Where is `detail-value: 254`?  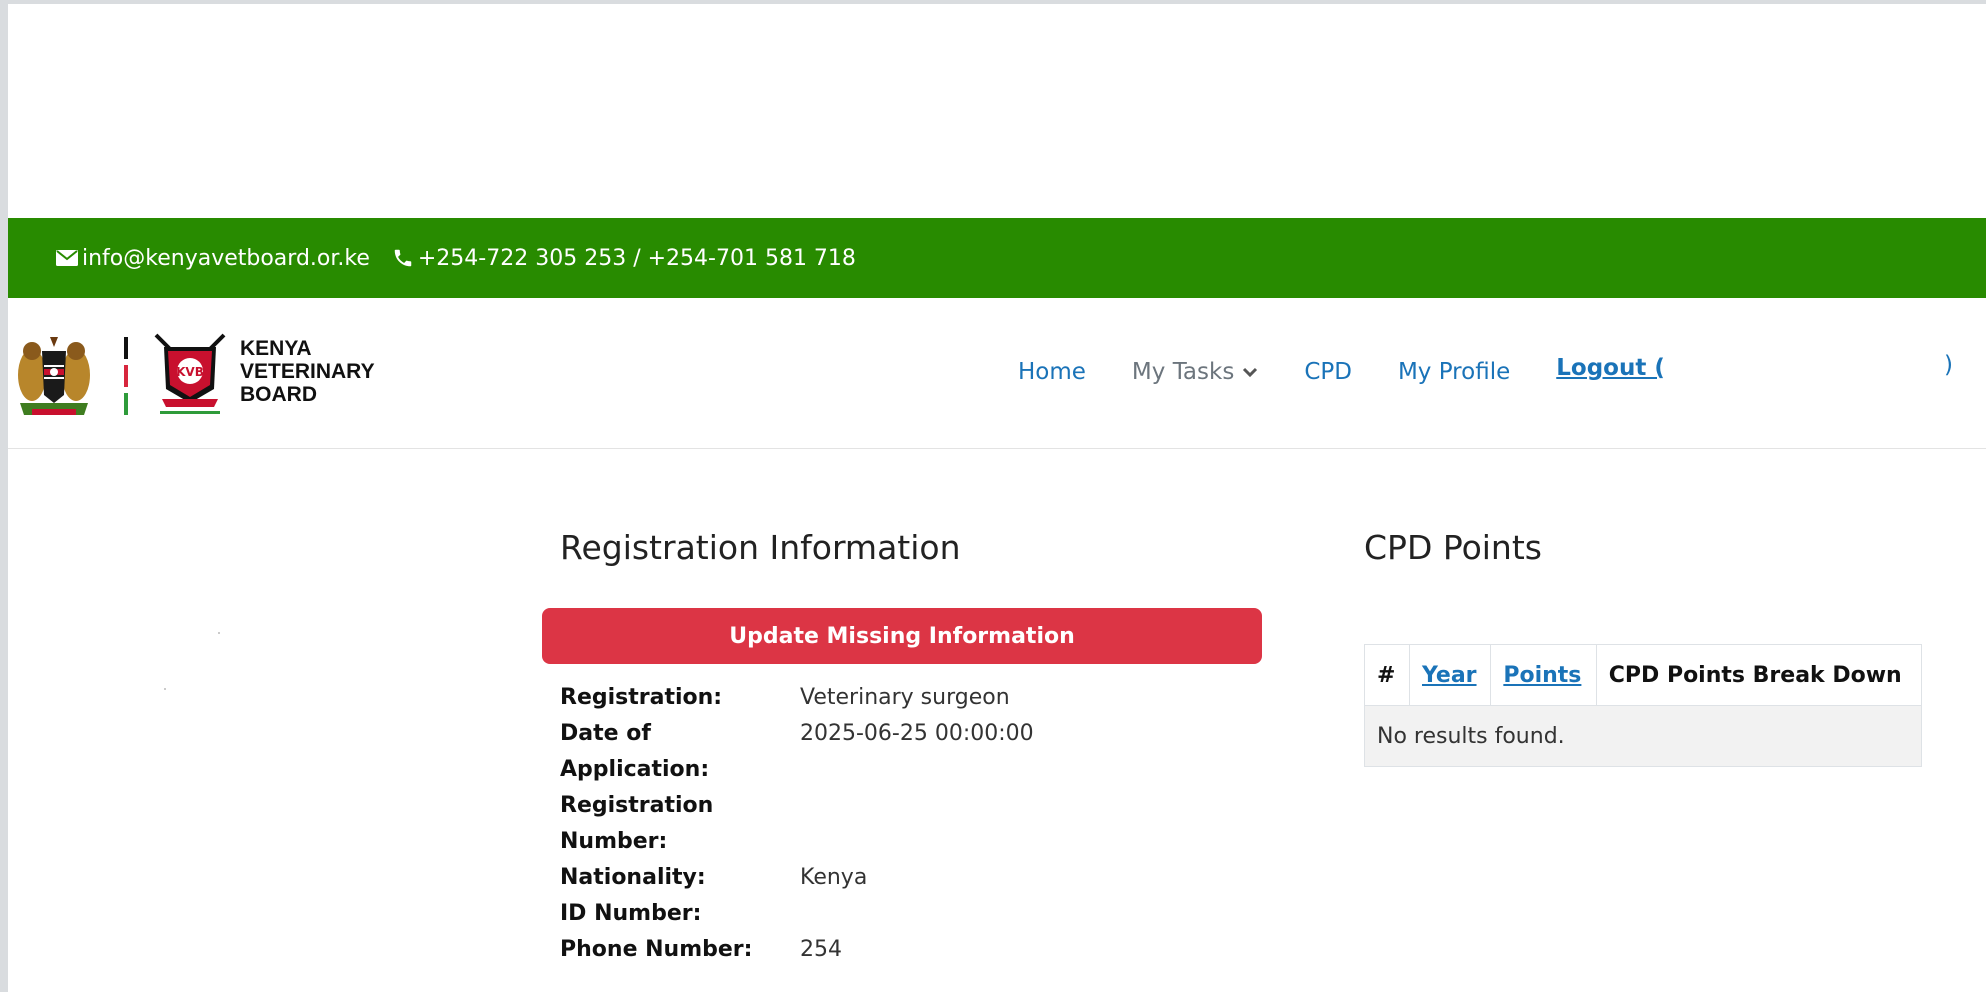
detail-value: 254 is located at coordinates (821, 949).